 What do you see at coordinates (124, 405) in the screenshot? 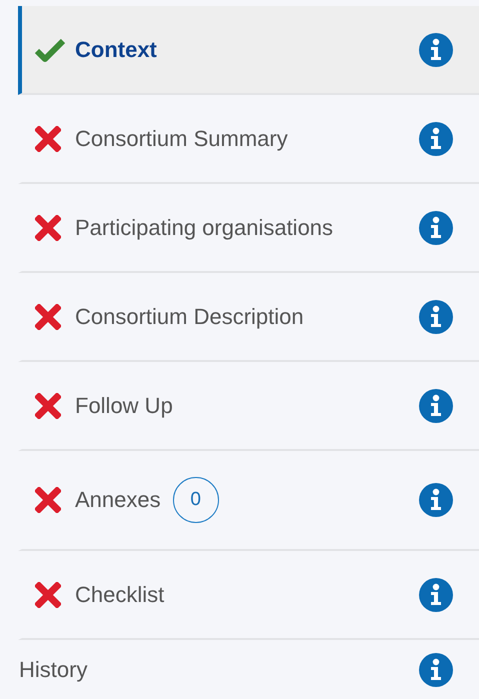
I see `section-label: Follow Up` at bounding box center [124, 405].